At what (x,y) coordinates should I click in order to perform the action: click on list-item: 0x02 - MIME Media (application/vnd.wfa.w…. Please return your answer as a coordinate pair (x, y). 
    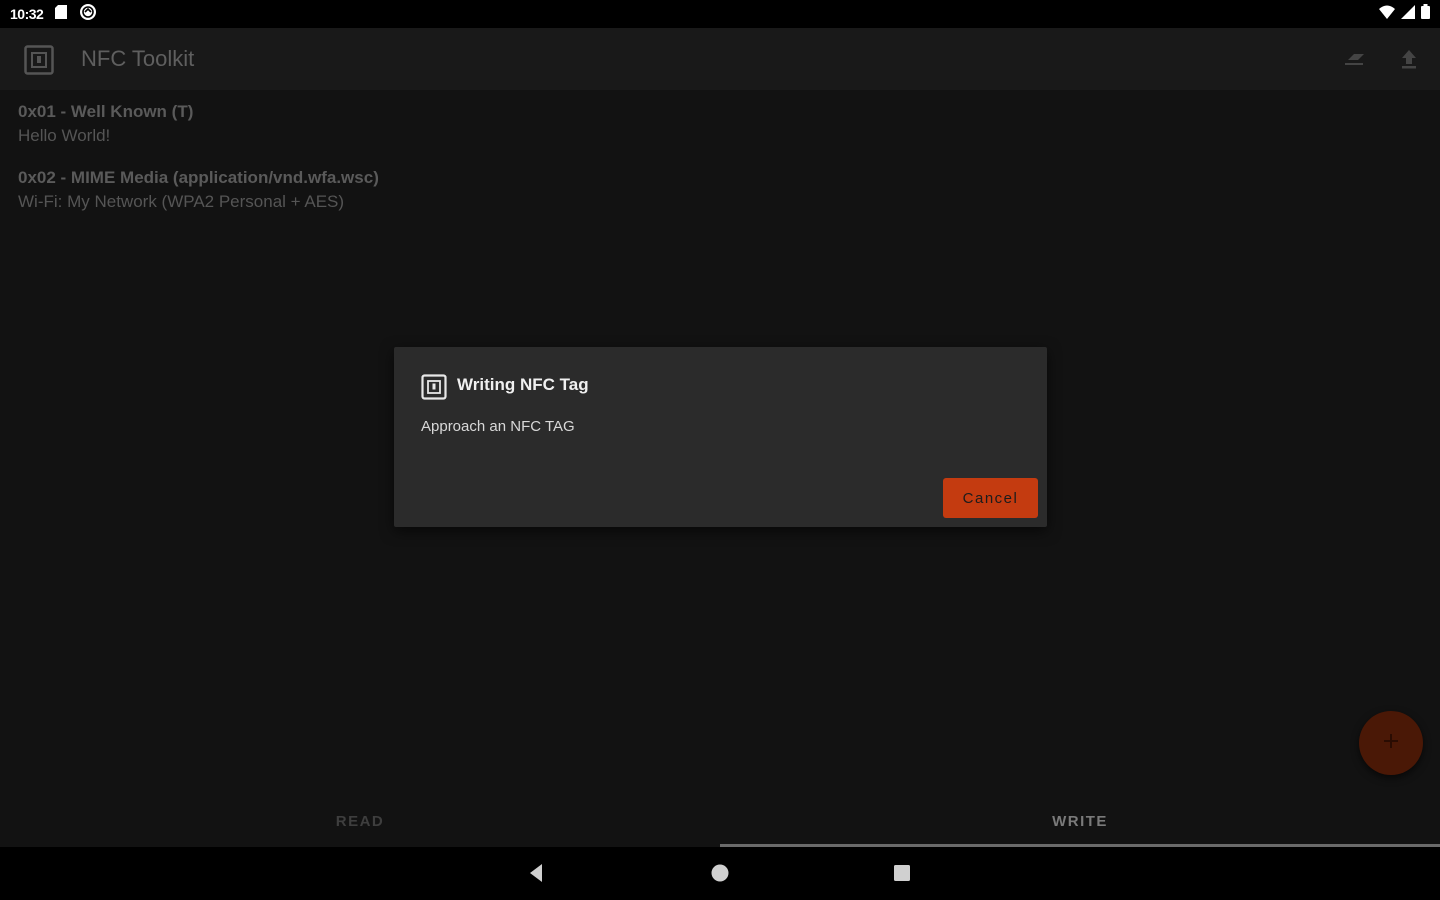
    Looking at the image, I should click on (198, 190).